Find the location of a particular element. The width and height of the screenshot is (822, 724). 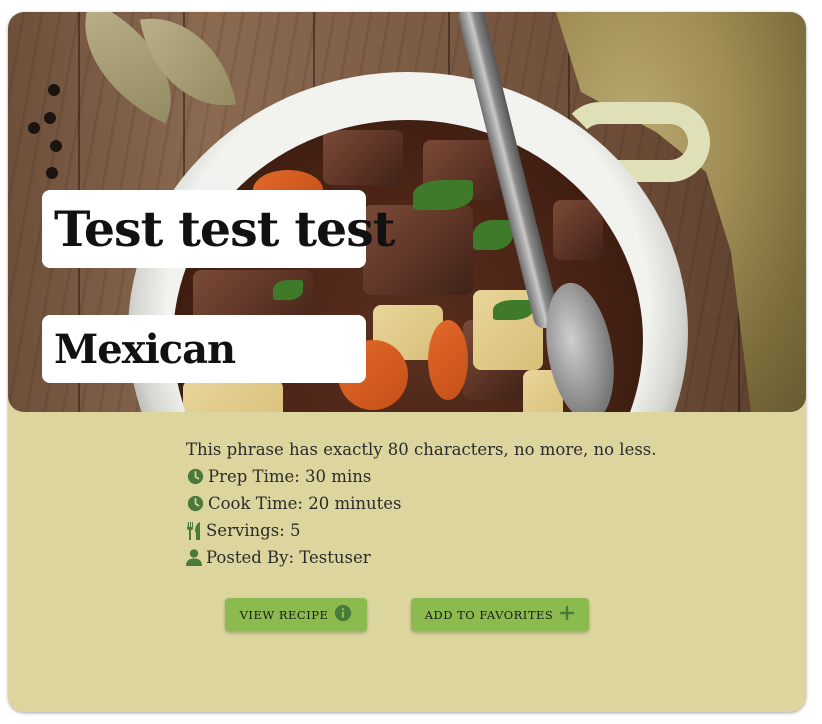

posted-by: Posted By: Testuser is located at coordinates (288, 557).